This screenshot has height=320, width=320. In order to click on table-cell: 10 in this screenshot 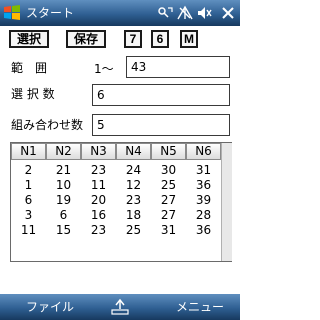, I will do `click(63, 185)`.